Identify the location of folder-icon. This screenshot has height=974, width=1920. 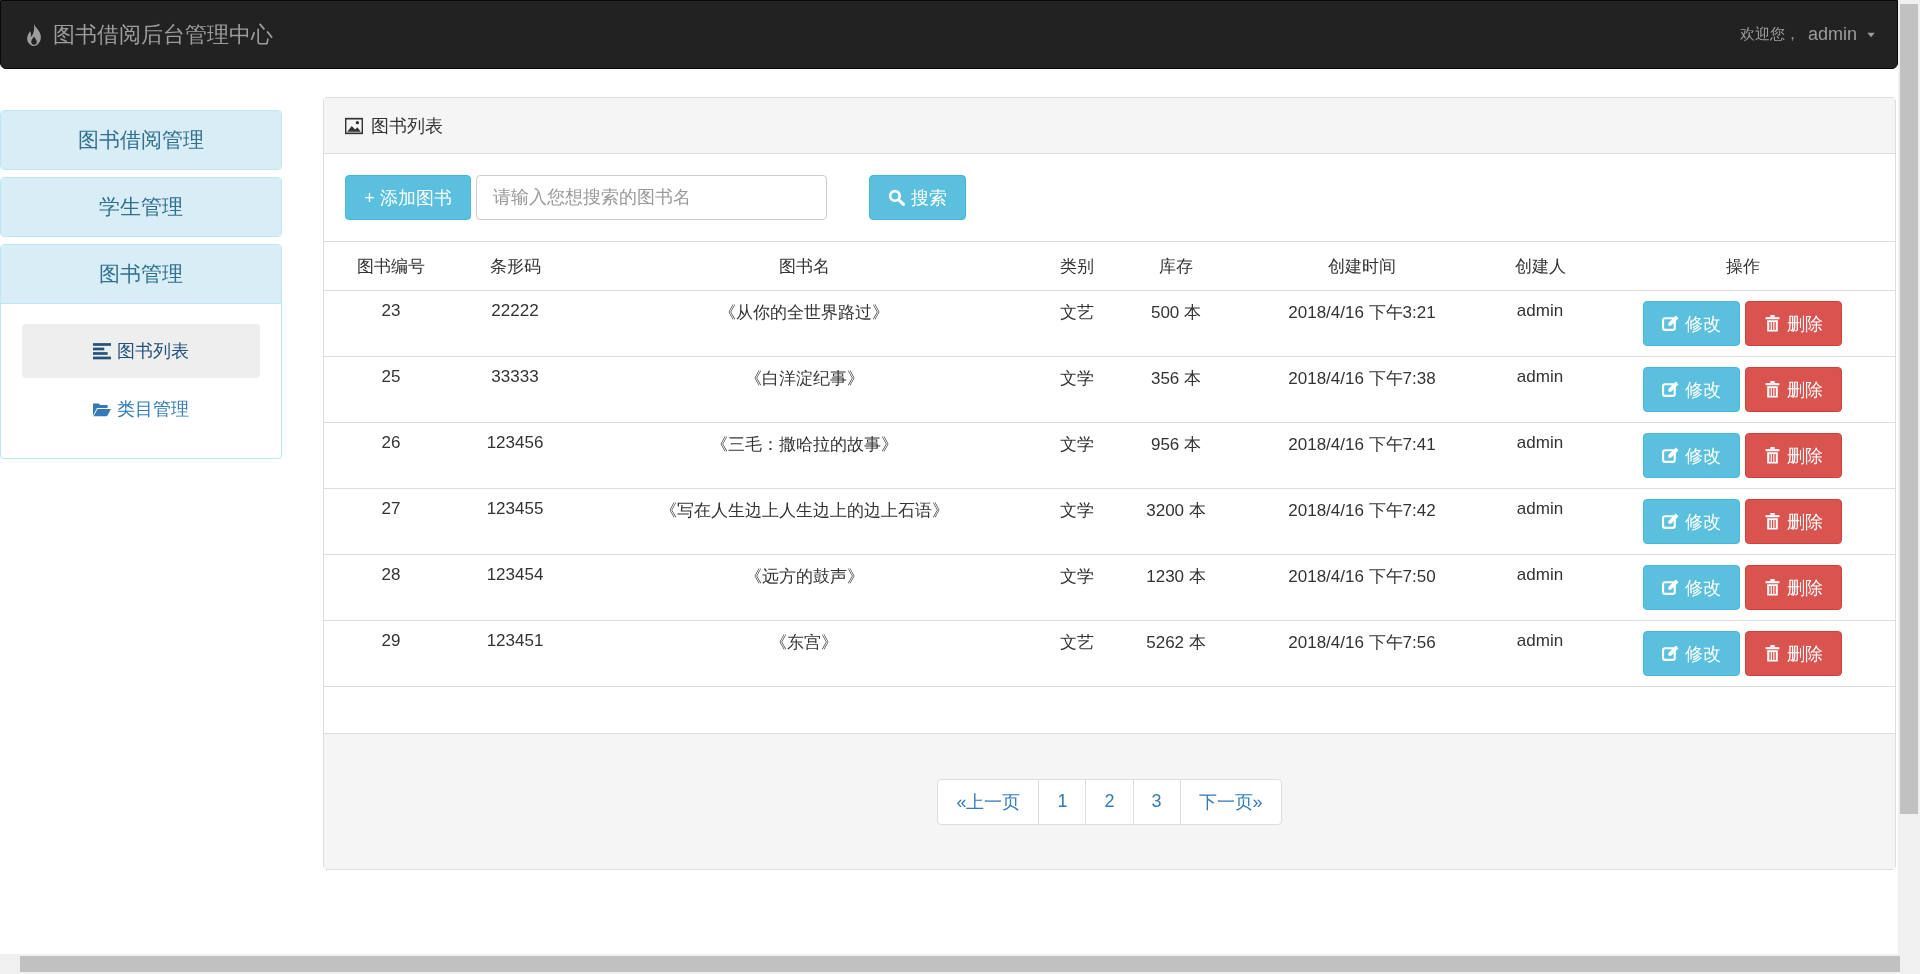
(102, 409).